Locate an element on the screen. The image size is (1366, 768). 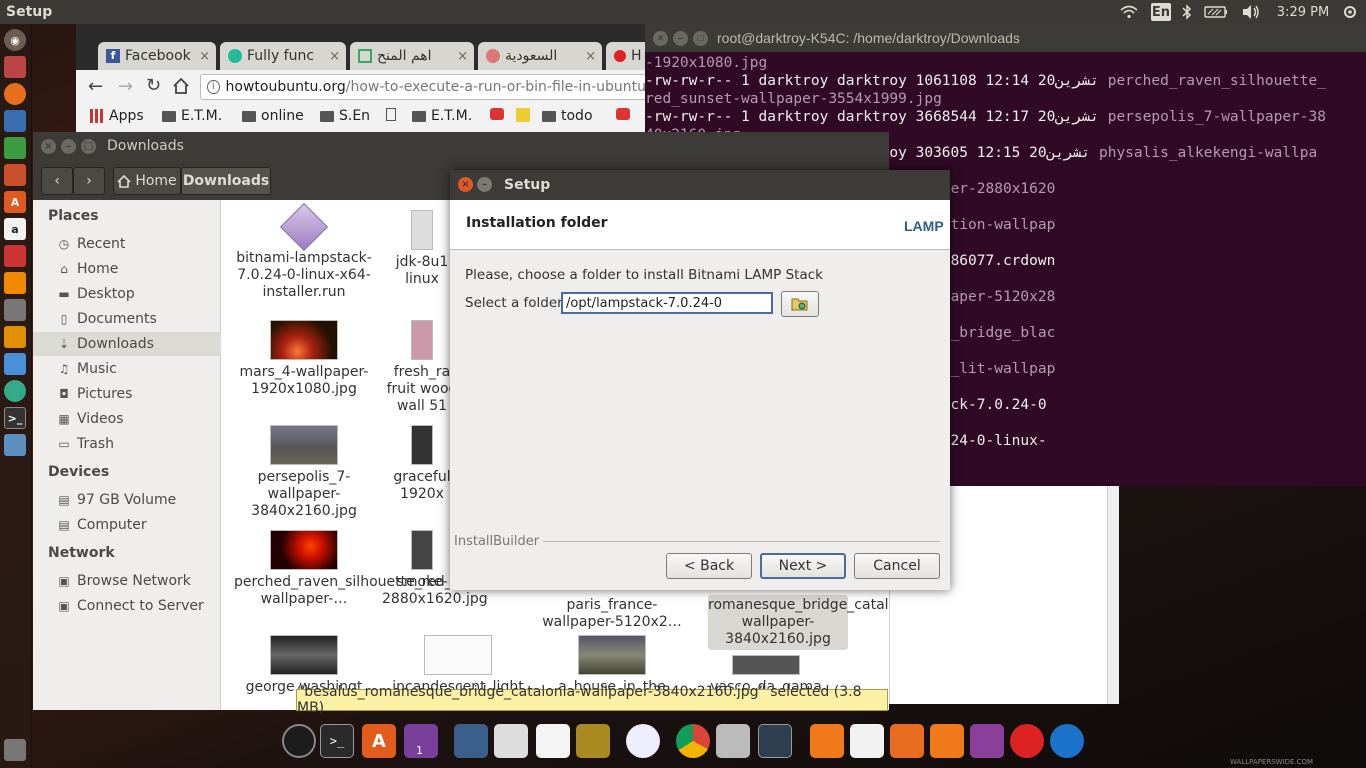
back-button: < Back is located at coordinates (709, 566).